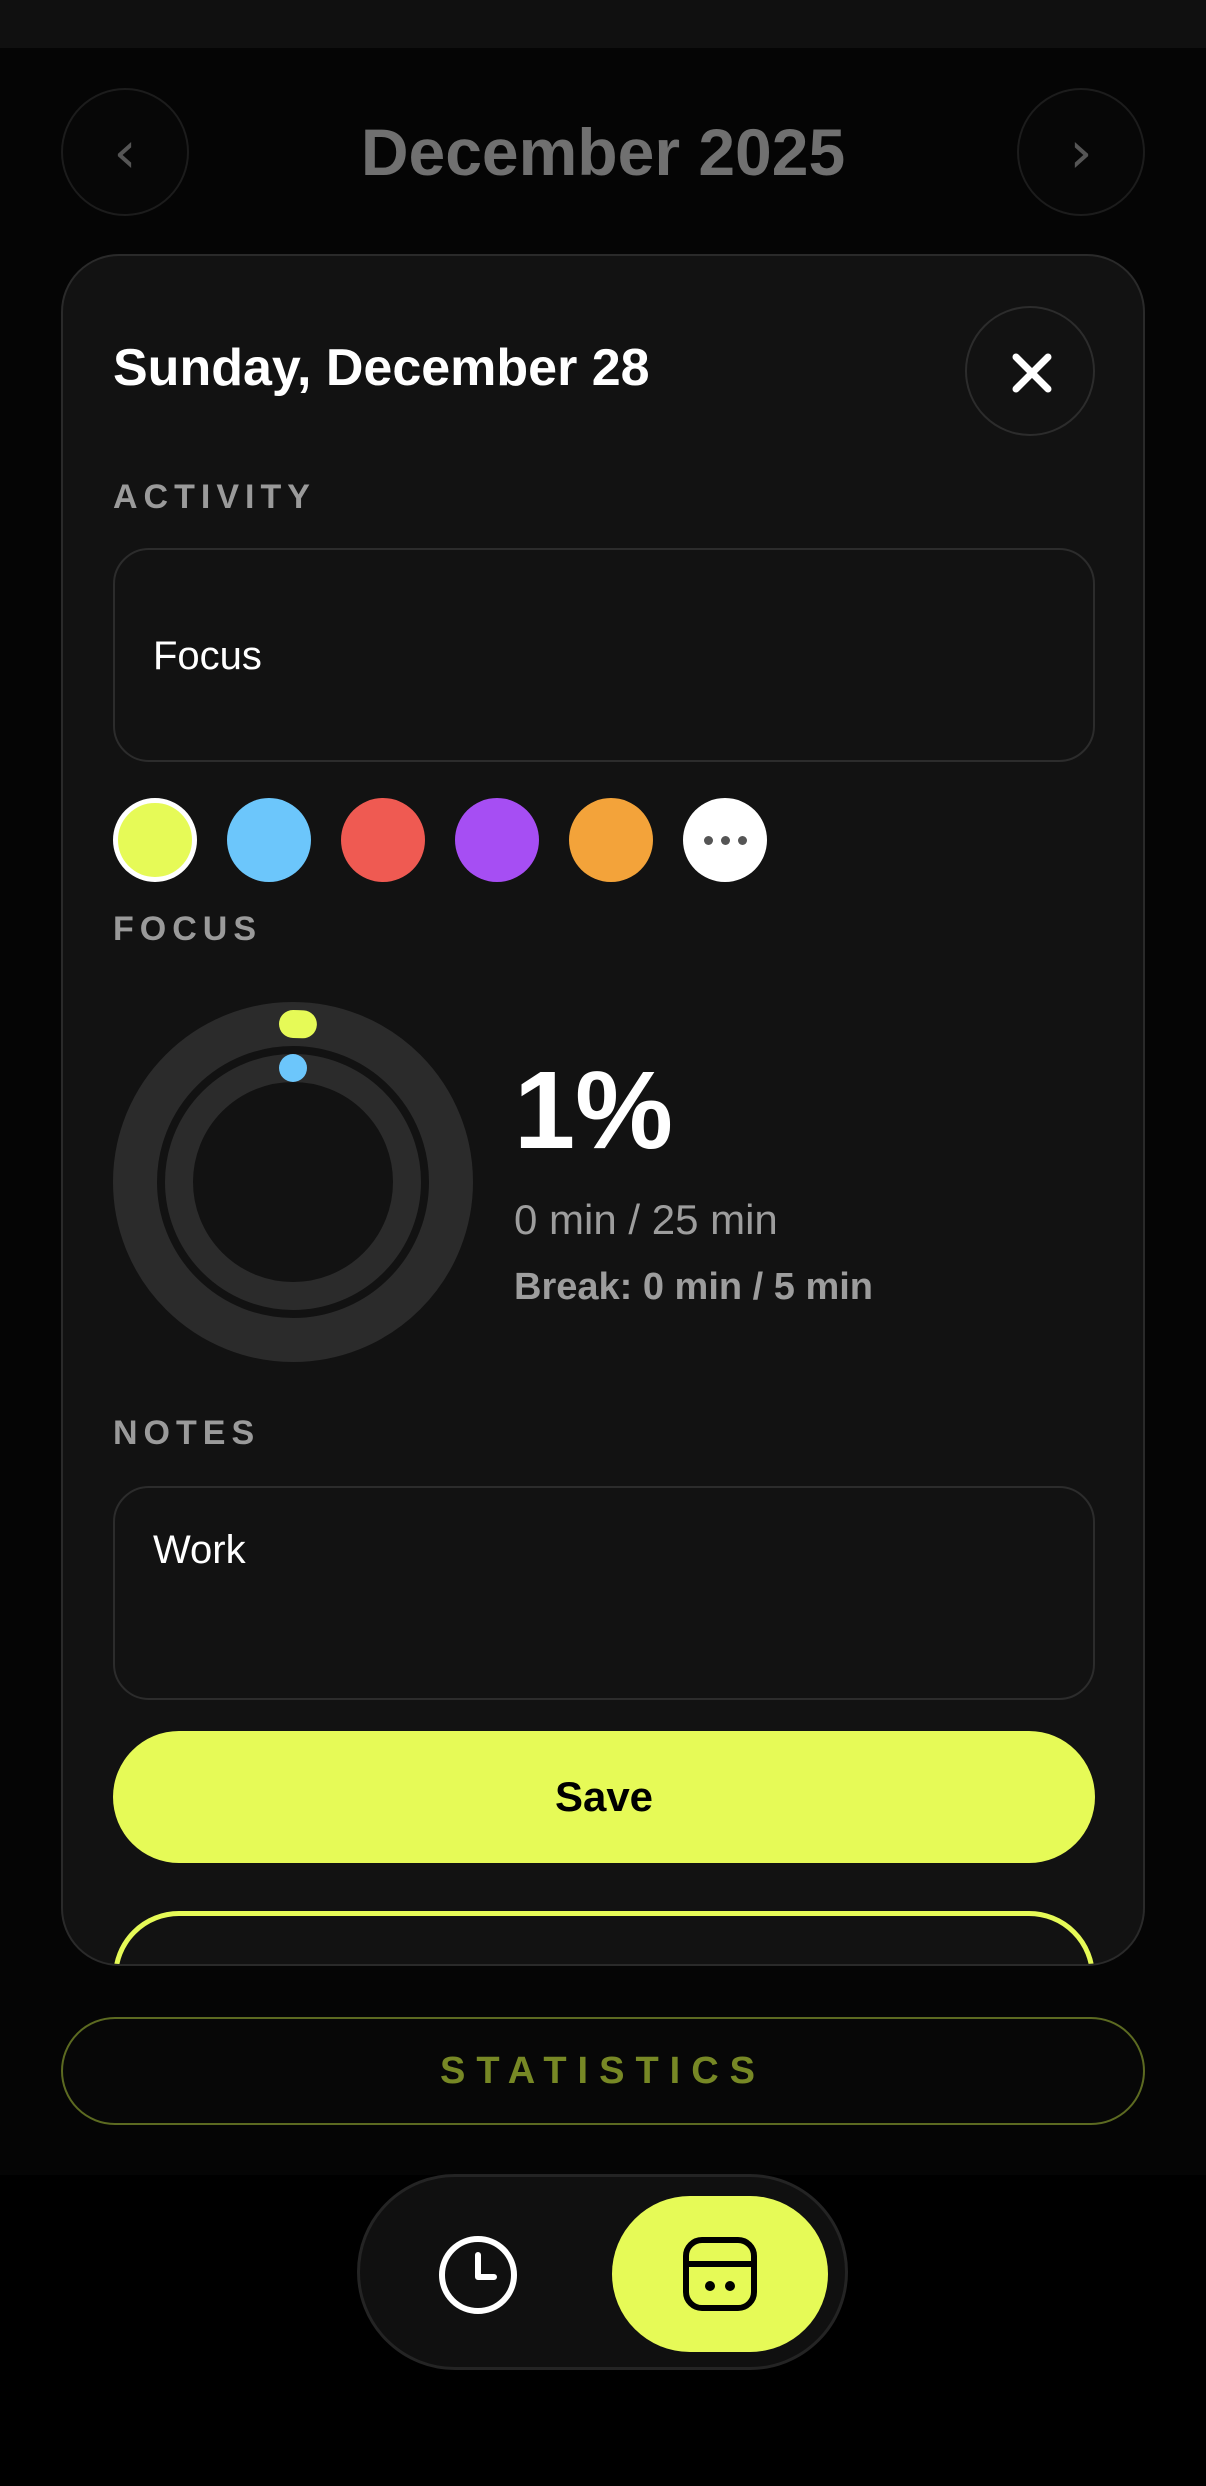  Describe the element at coordinates (497, 840) in the screenshot. I see `color-swatch-purple` at that location.